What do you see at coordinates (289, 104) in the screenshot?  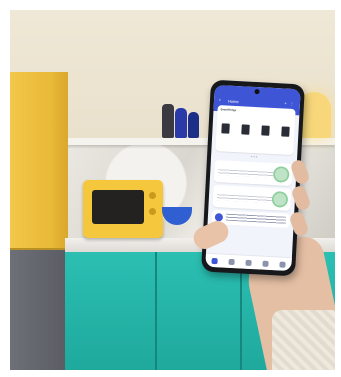 I see `header-actions: + ⋮` at bounding box center [289, 104].